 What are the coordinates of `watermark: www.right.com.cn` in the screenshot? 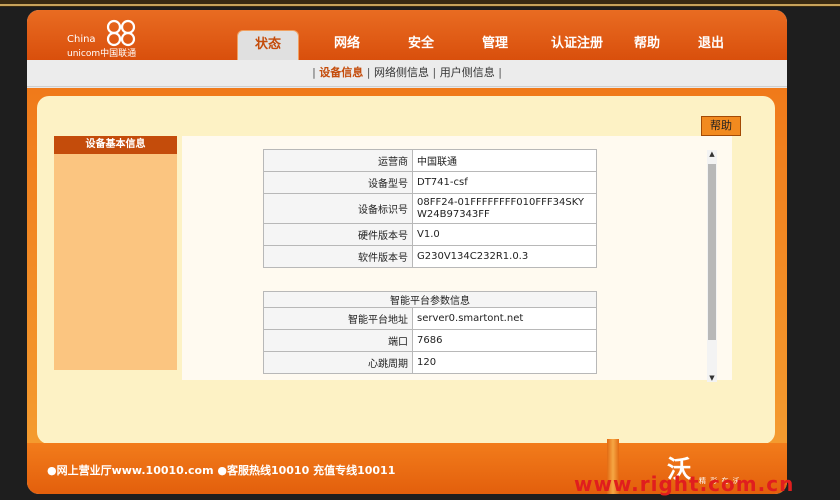 It's located at (684, 484).